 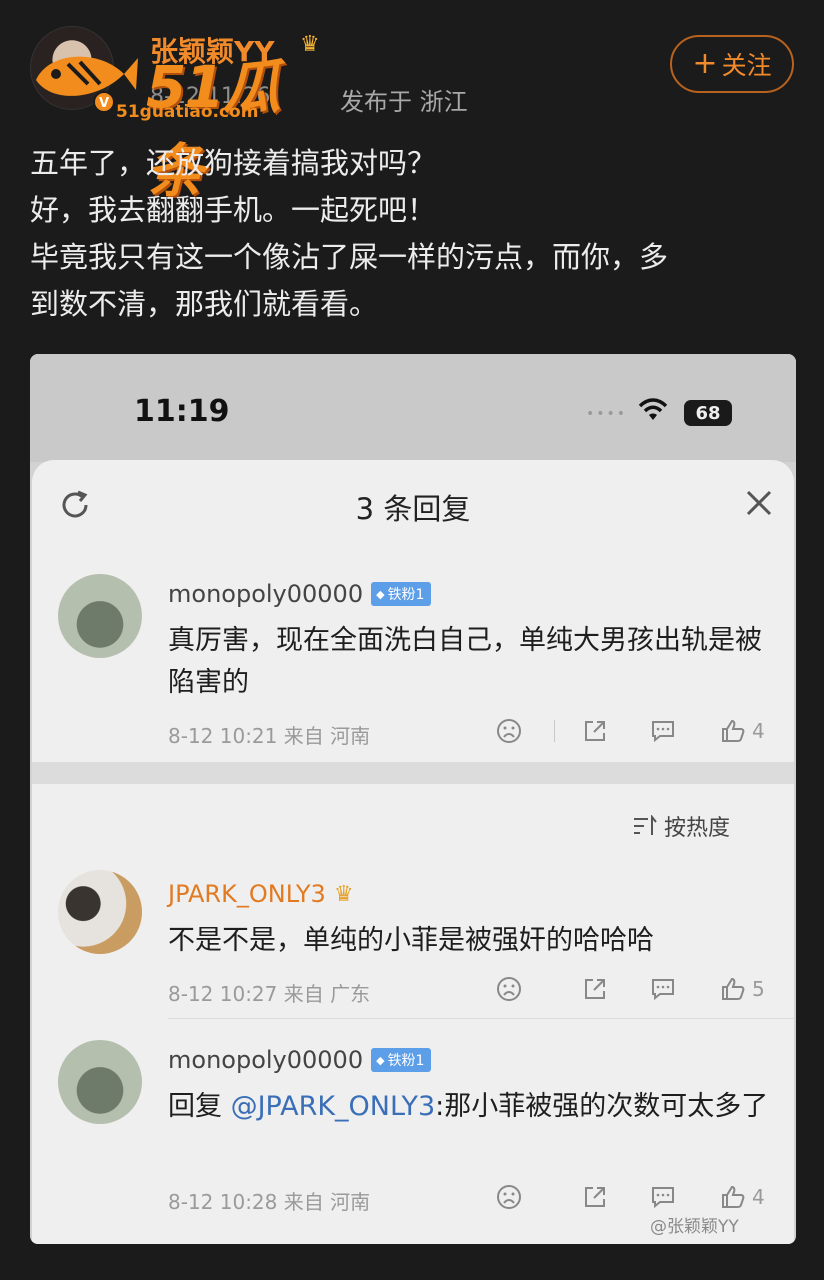 What do you see at coordinates (607, 414) in the screenshot?
I see `signal-icon: ••••` at bounding box center [607, 414].